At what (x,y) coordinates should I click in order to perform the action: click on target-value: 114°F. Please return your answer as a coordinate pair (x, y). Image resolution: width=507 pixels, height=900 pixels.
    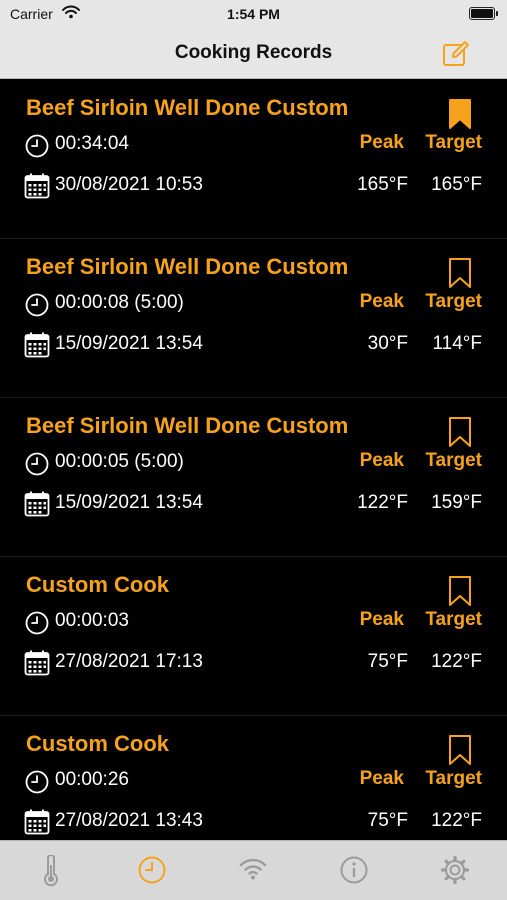
    Looking at the image, I should click on (457, 343).